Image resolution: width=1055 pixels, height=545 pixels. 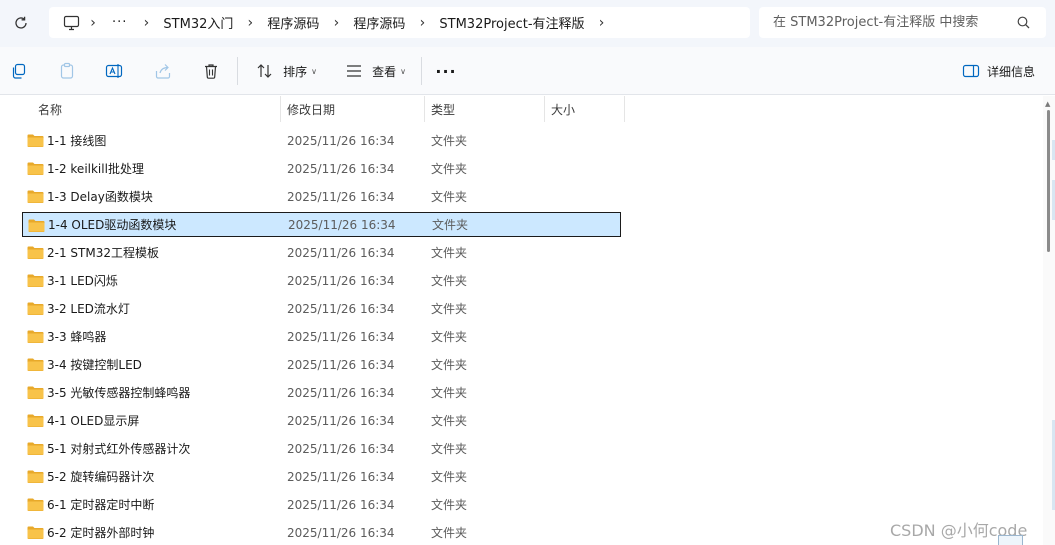 I want to click on sort-button: 排序 ∨, so click(x=285, y=71).